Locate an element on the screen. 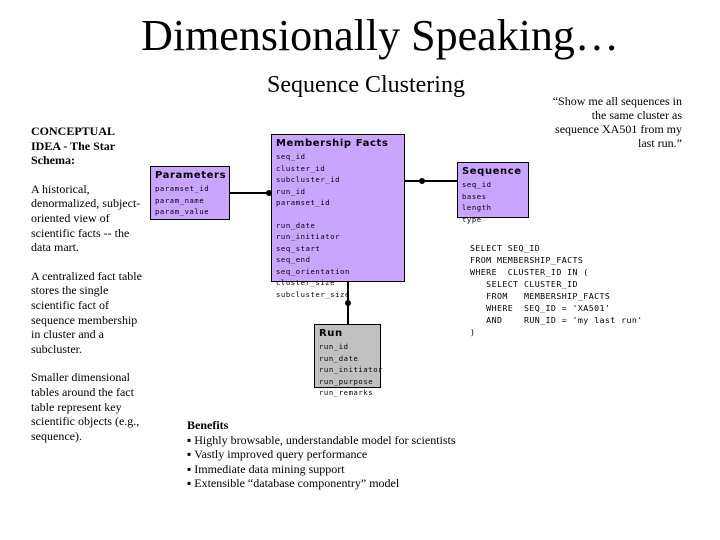 Image resolution: width=720 pixels, height=540 pixels. sql-line: WHERE CLUSTER_ID IN ( is located at coordinates (529, 272).